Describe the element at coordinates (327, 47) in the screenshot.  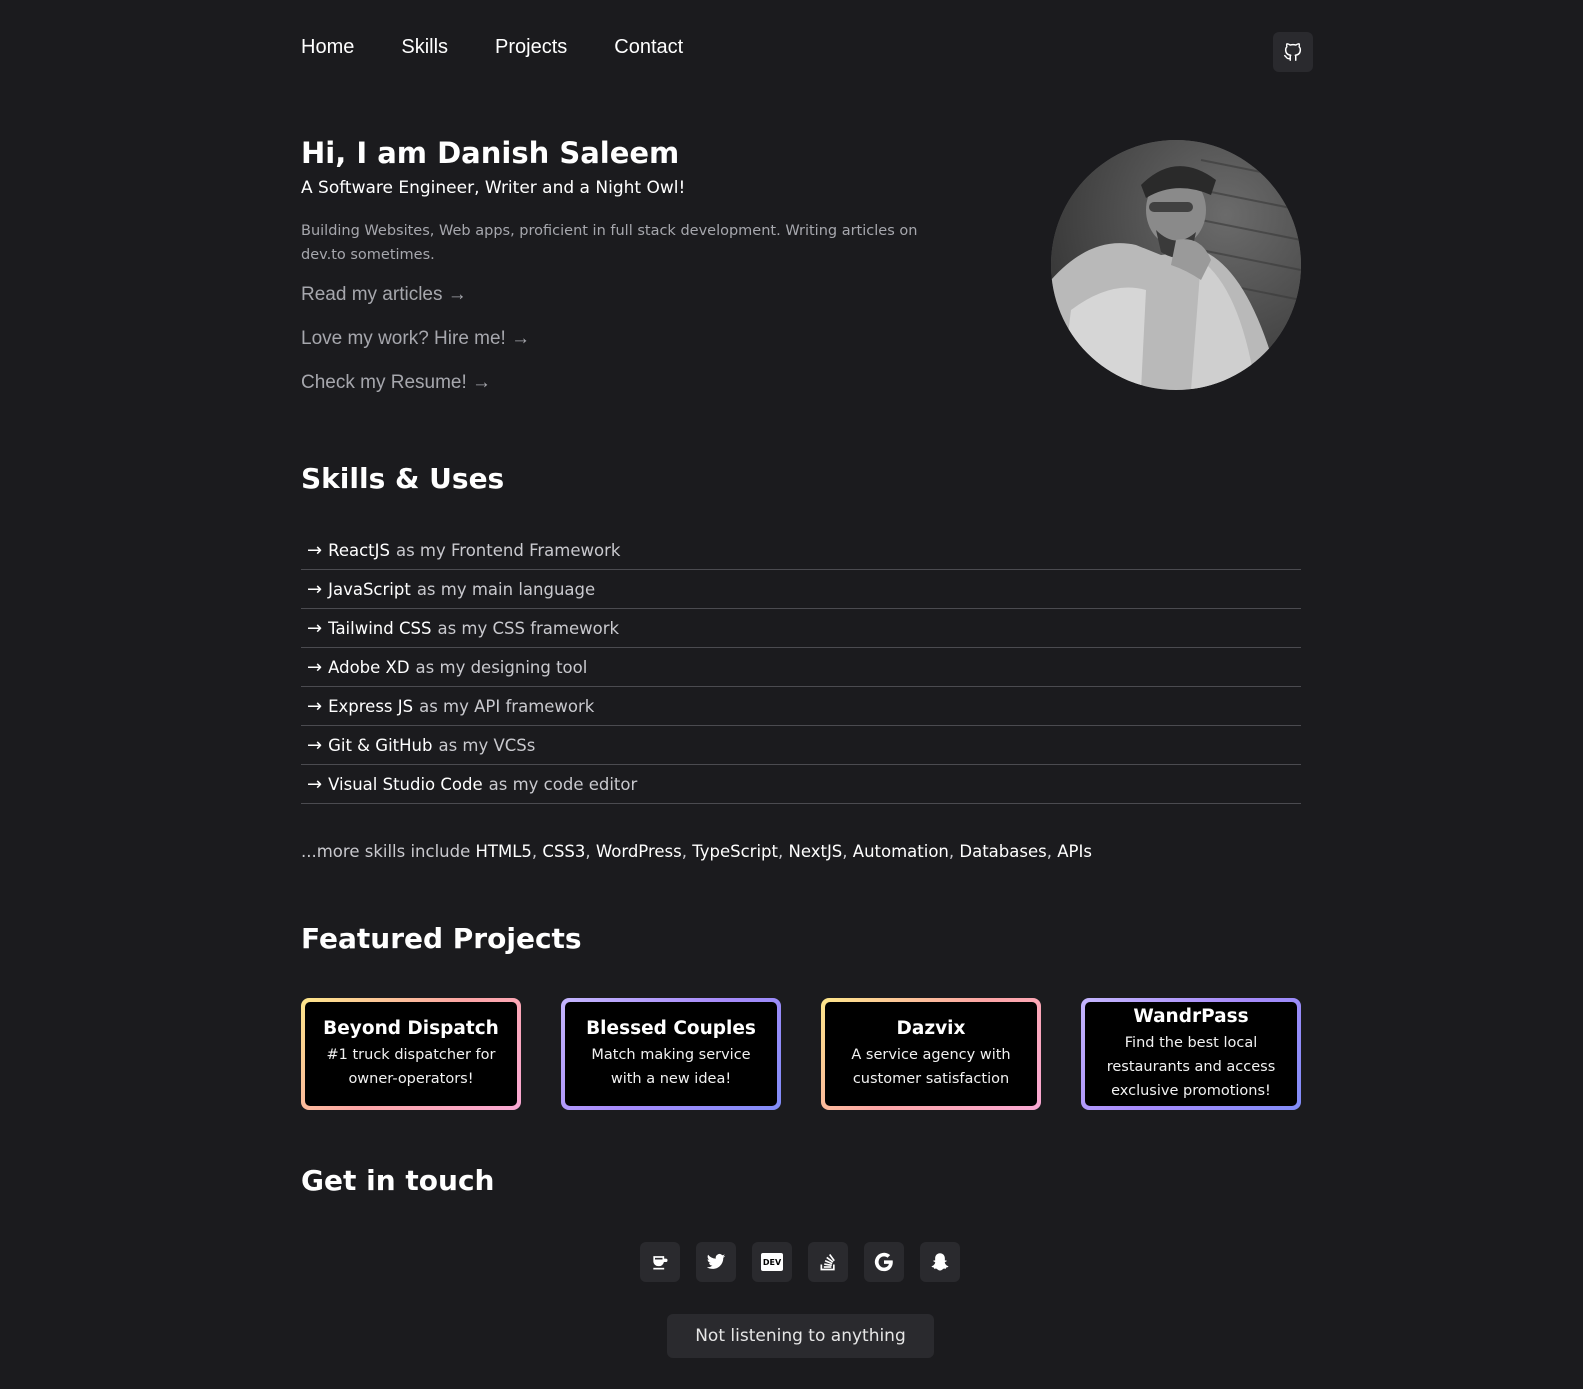
I see `nav-home: Home` at that location.